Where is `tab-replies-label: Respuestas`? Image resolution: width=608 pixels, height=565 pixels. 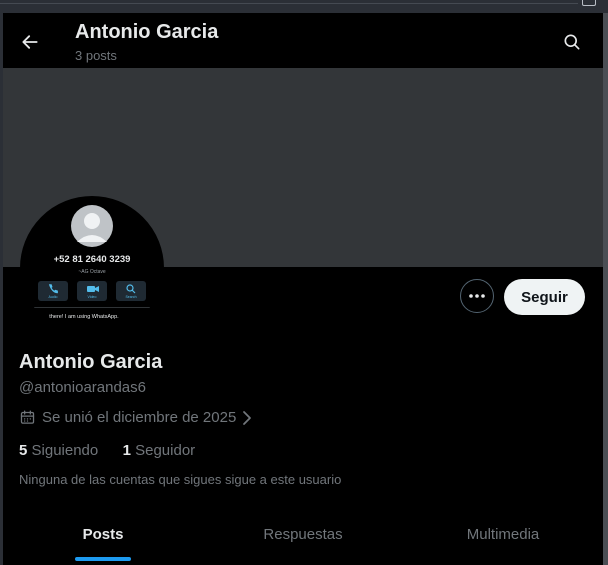
tab-replies-label: Respuestas is located at coordinates (303, 534).